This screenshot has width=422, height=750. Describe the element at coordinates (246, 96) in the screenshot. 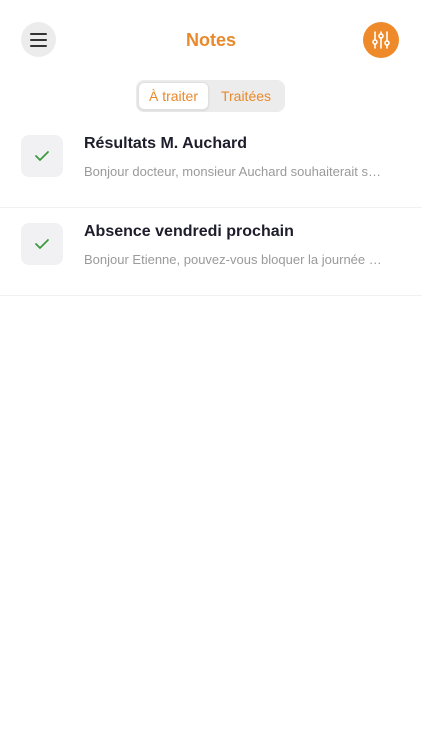

I see `tab-traitees: Traitées` at that location.